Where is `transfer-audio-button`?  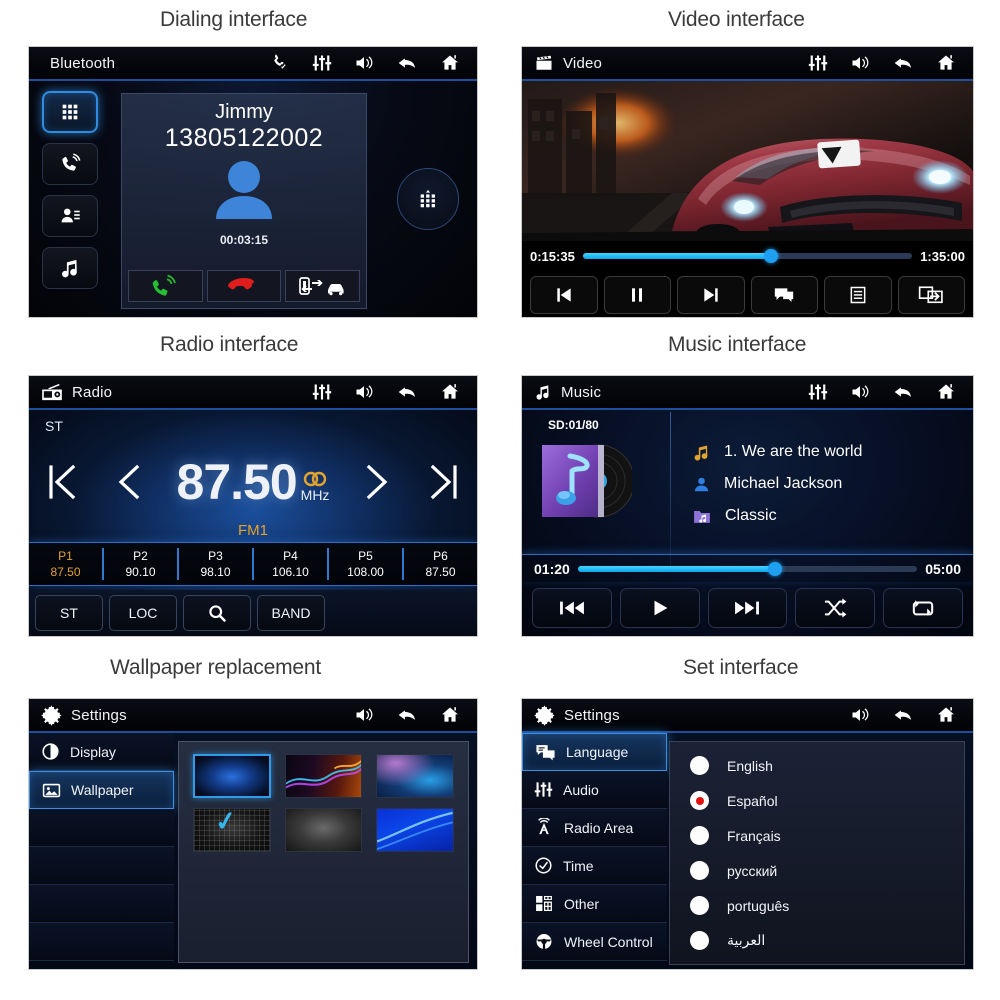 transfer-audio-button is located at coordinates (323, 286).